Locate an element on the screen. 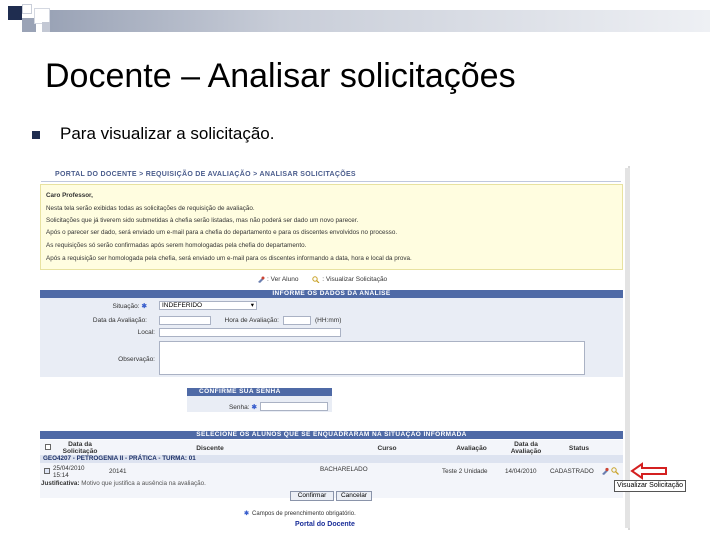 The height and width of the screenshot is (540, 720). magnifier-icon is located at coordinates (316, 280).